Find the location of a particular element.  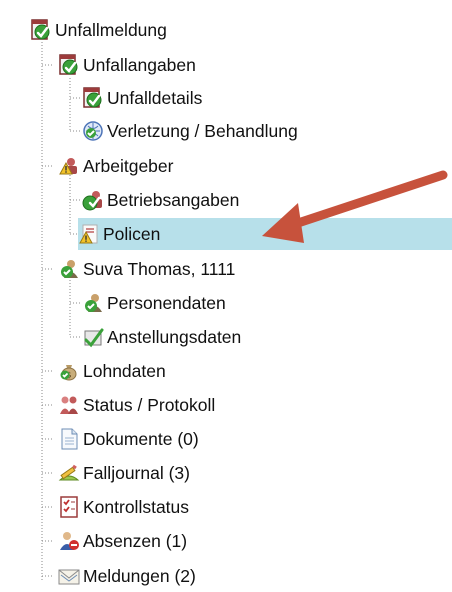

tree-node-lohndaten: $Lohndaten is located at coordinates (112, 371).